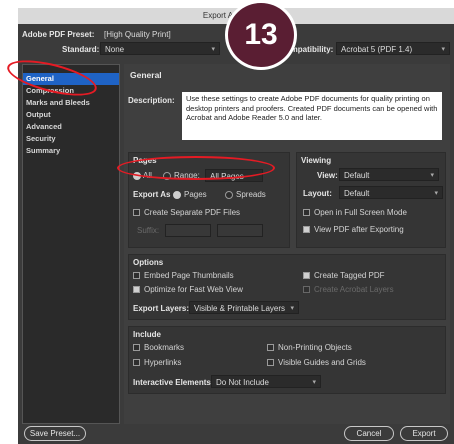 This screenshot has height=444, width=454. Describe the element at coordinates (136, 362) in the screenshot. I see `hyperlinks-checkbox` at that location.